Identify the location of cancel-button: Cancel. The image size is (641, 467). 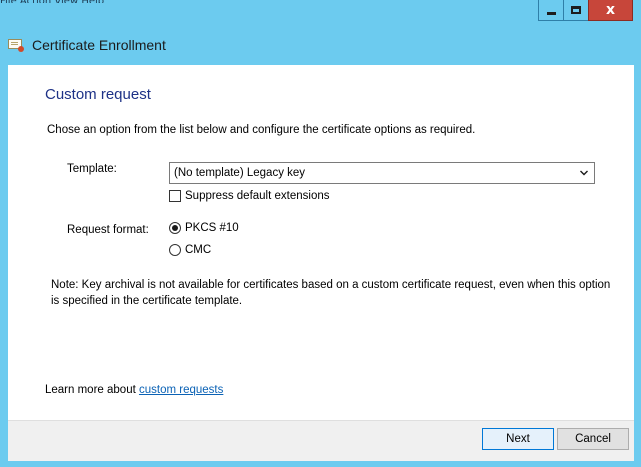
(593, 439).